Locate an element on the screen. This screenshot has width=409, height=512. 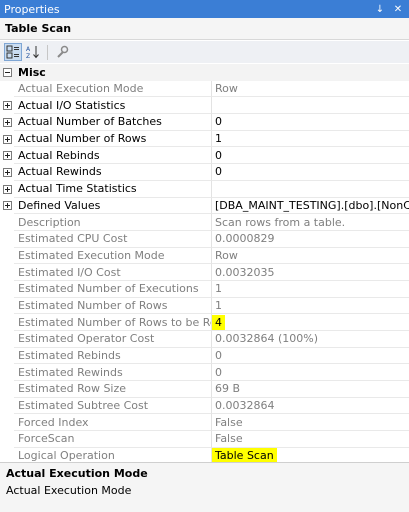
property-value: 0.0032864 (100%) is located at coordinates (310, 339).